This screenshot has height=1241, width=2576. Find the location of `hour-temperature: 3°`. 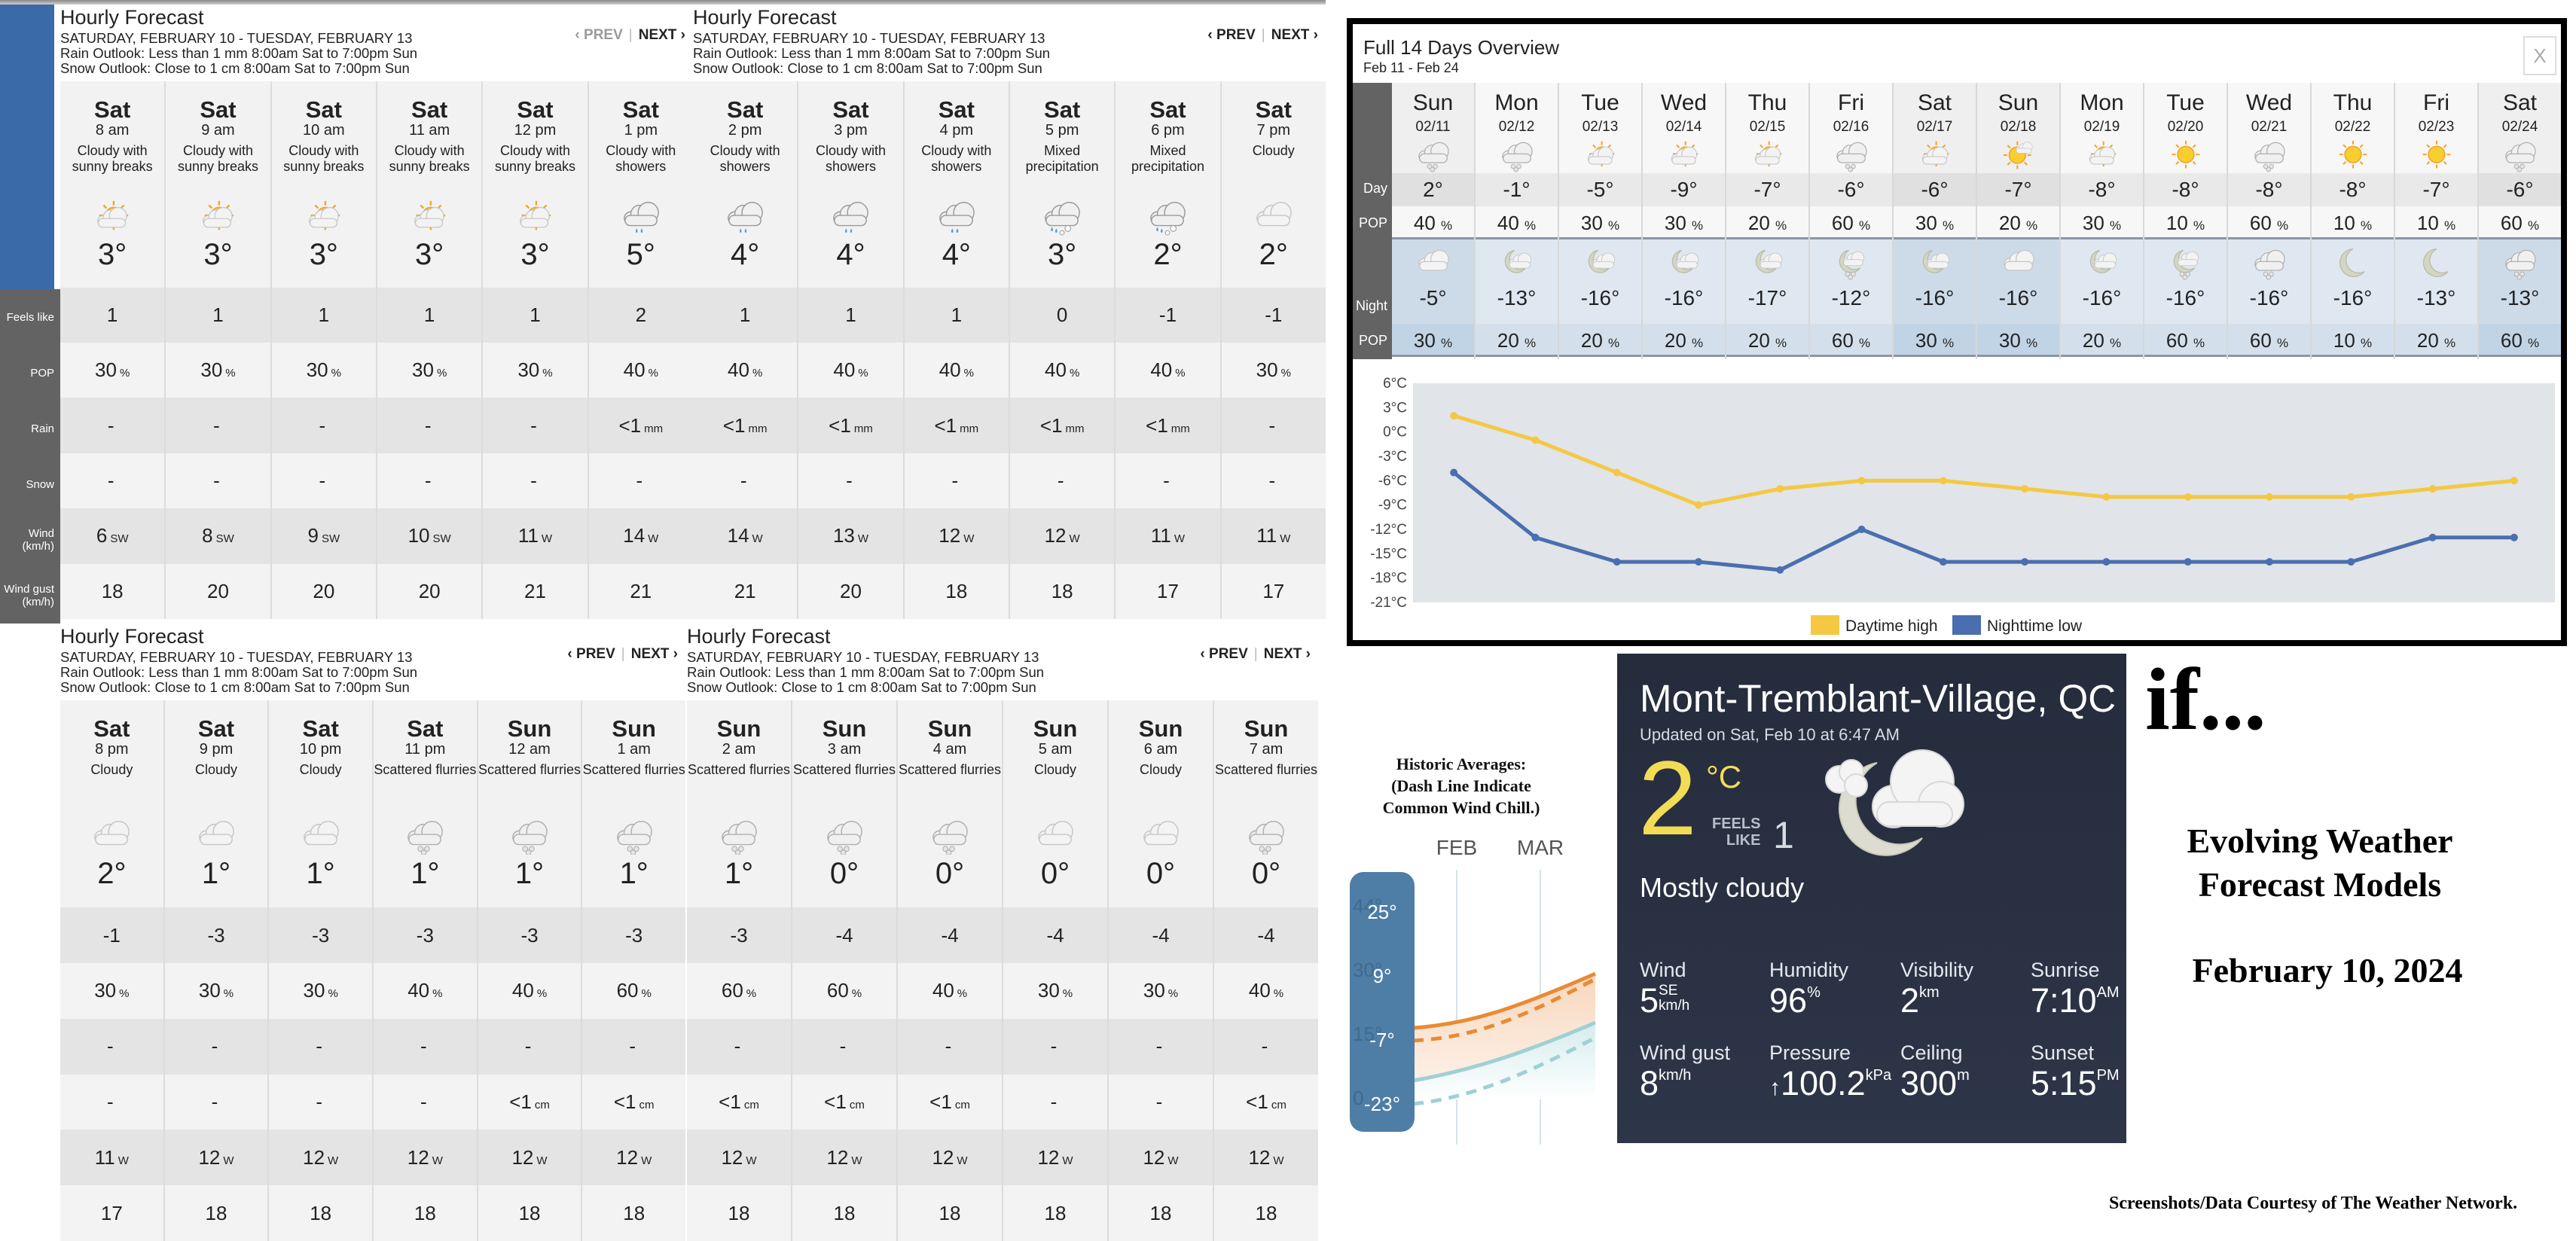

hour-temperature: 3° is located at coordinates (113, 254).